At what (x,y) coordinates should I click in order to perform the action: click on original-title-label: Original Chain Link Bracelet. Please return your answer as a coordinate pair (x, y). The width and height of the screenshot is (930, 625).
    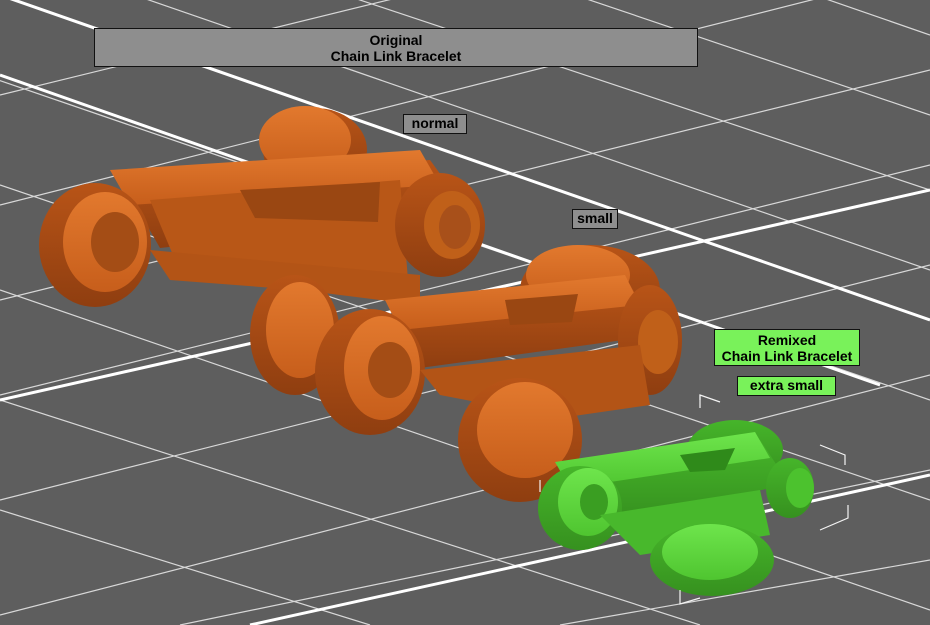
    Looking at the image, I should click on (396, 47).